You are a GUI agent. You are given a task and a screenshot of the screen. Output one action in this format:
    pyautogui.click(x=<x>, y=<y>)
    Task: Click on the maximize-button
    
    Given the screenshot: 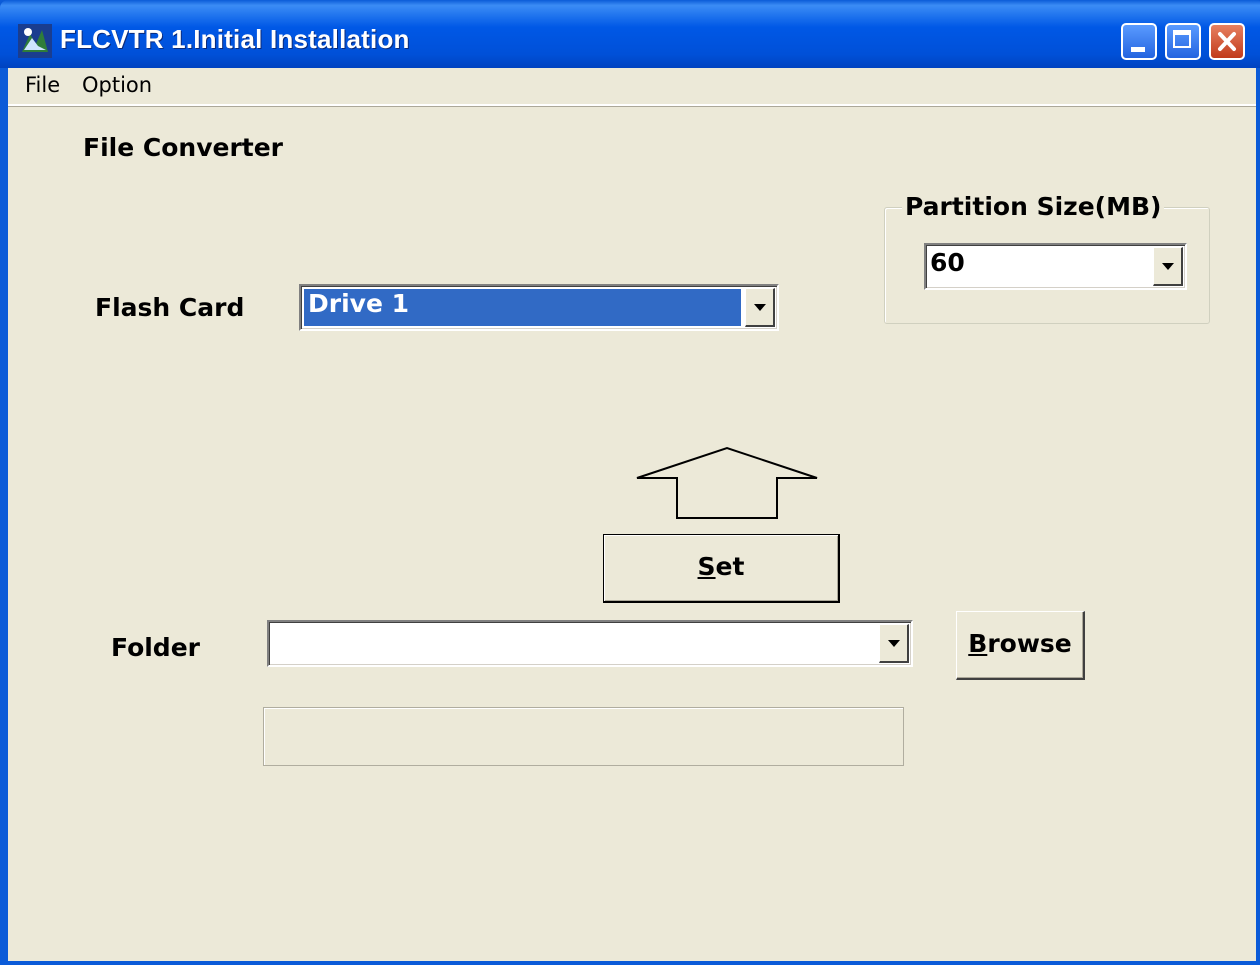 What is the action you would take?
    pyautogui.click(x=1183, y=41)
    